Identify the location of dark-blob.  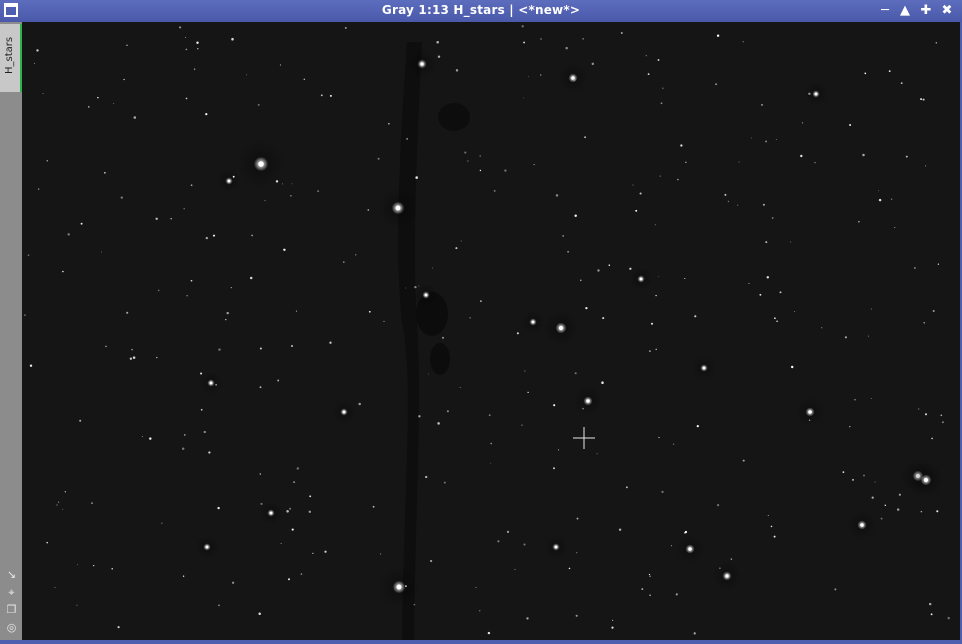
(454, 117).